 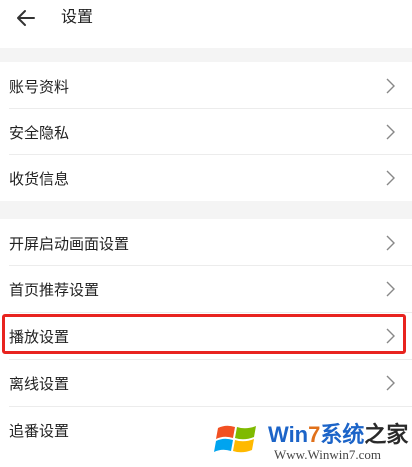 What do you see at coordinates (39, 430) in the screenshot?
I see `settings-item-label: 追番设置` at bounding box center [39, 430].